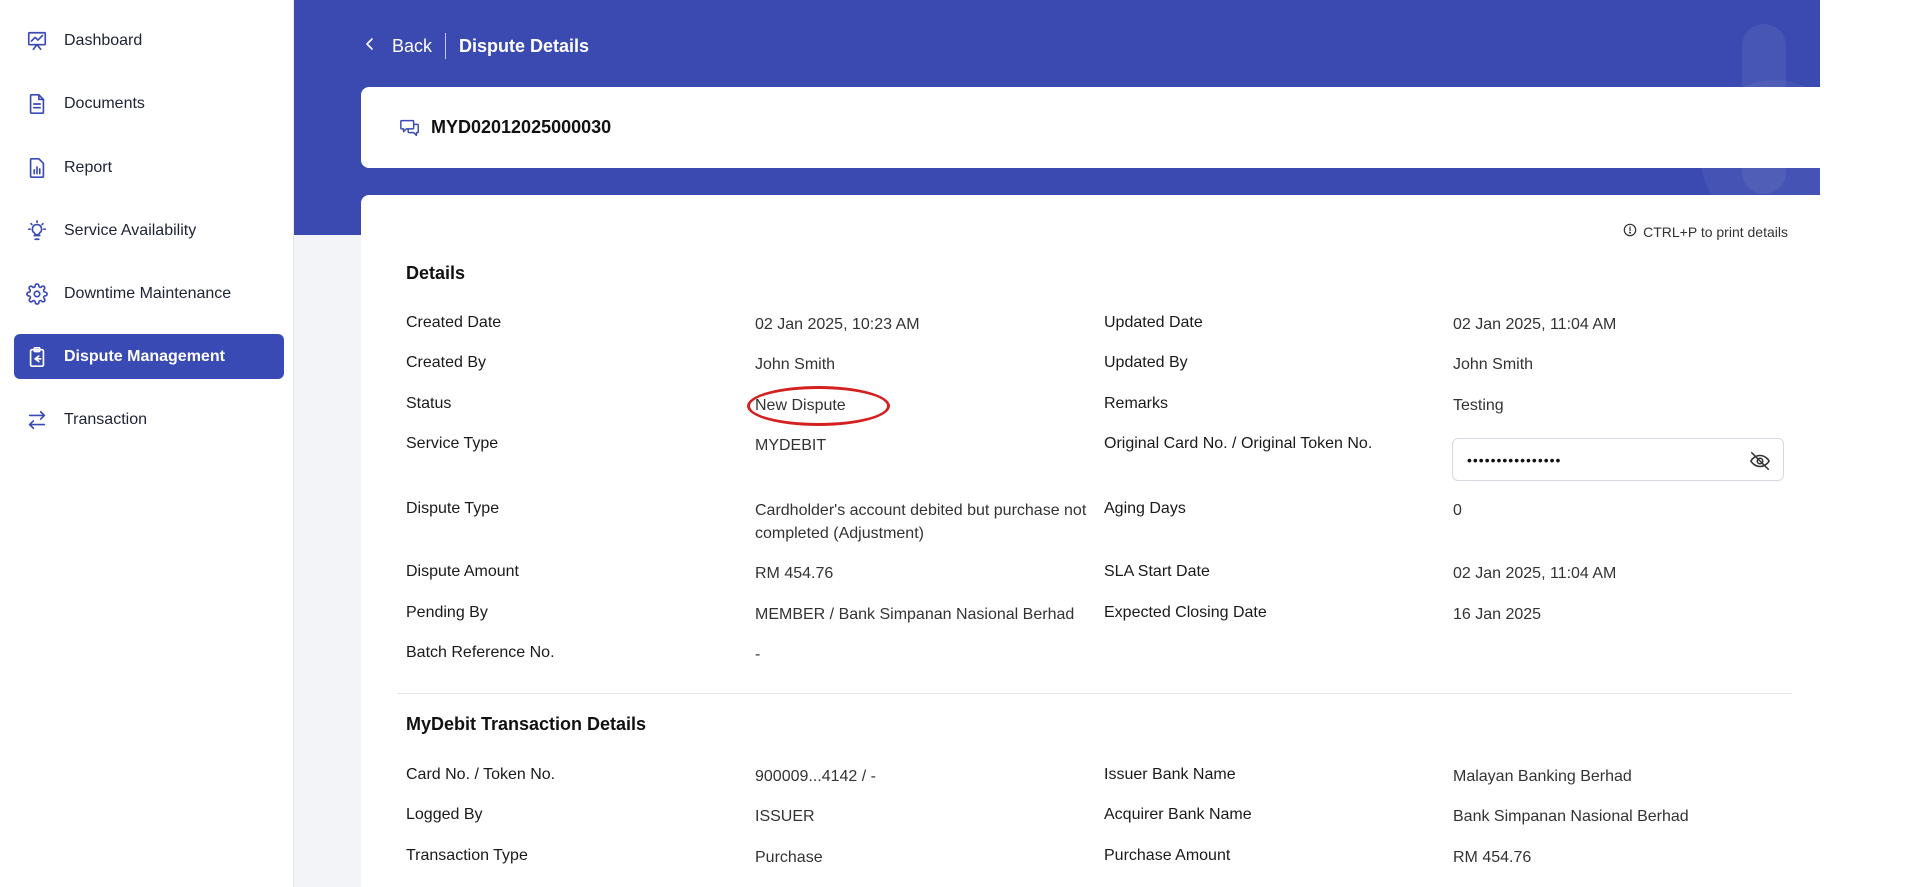 The width and height of the screenshot is (1910, 887). Describe the element at coordinates (521, 127) in the screenshot. I see `dispute-id: MYD02012025000030` at that location.